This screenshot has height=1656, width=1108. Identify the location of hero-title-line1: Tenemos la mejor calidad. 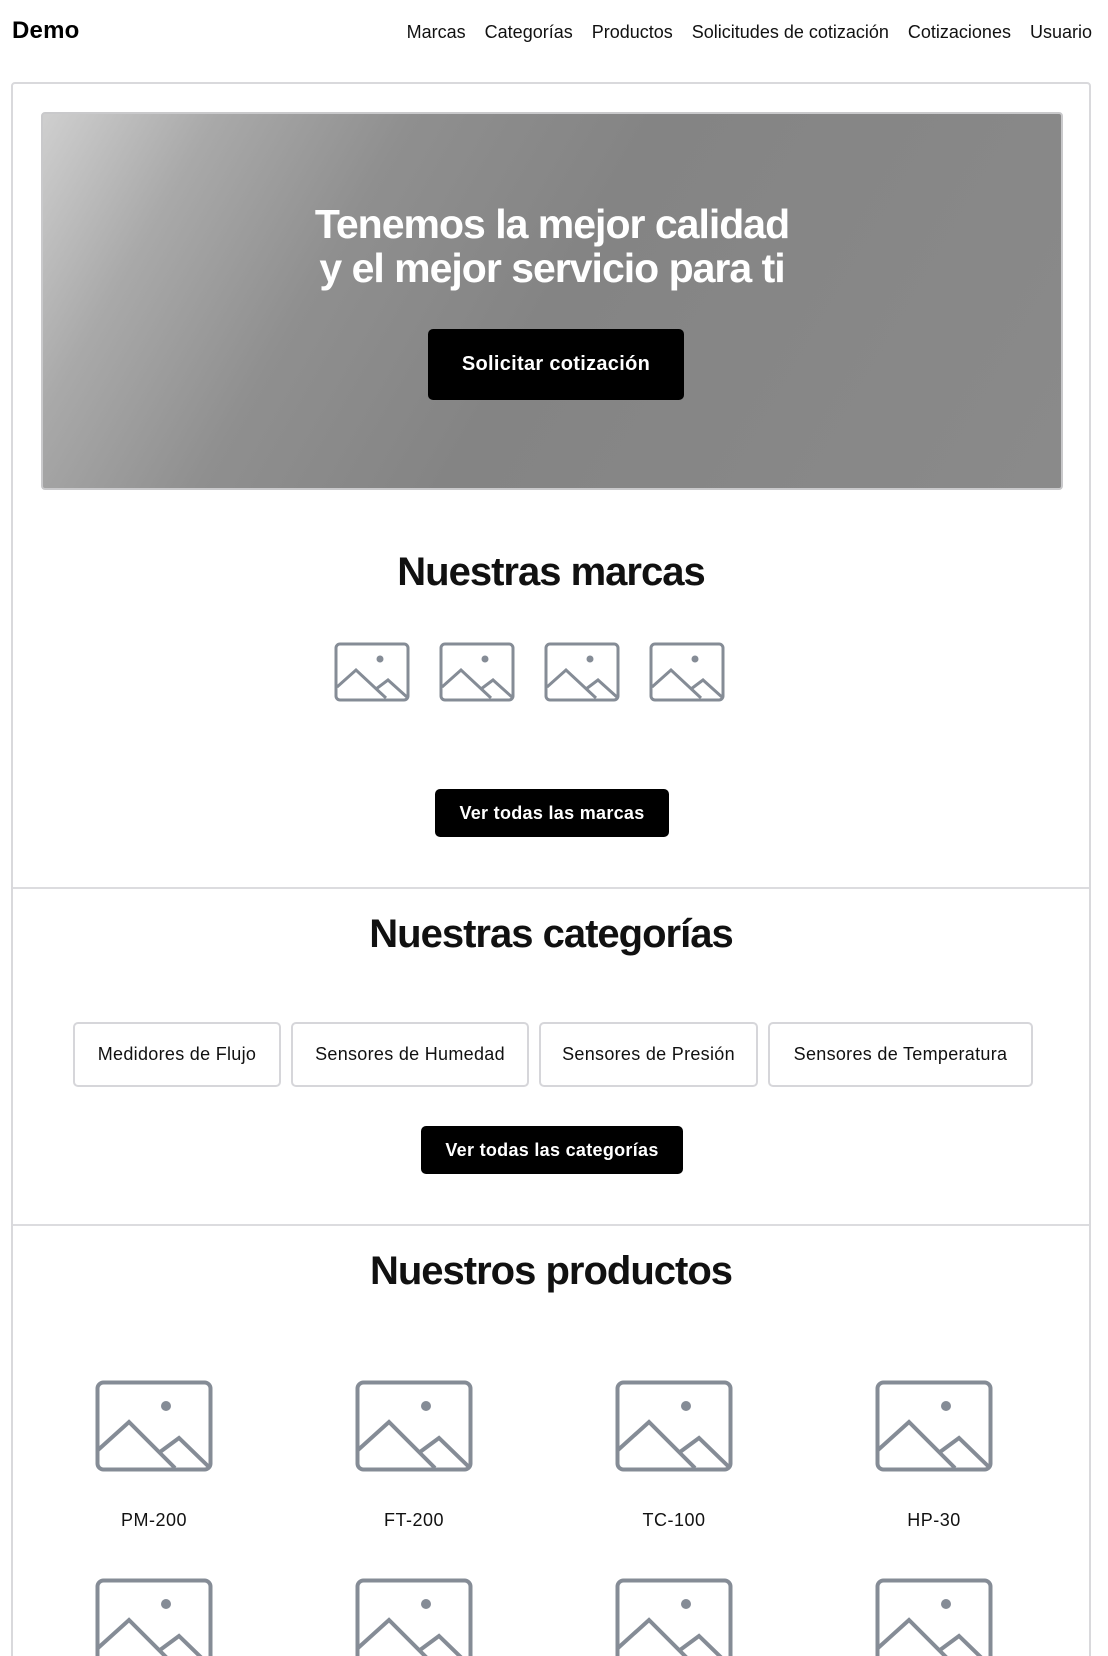
(552, 224).